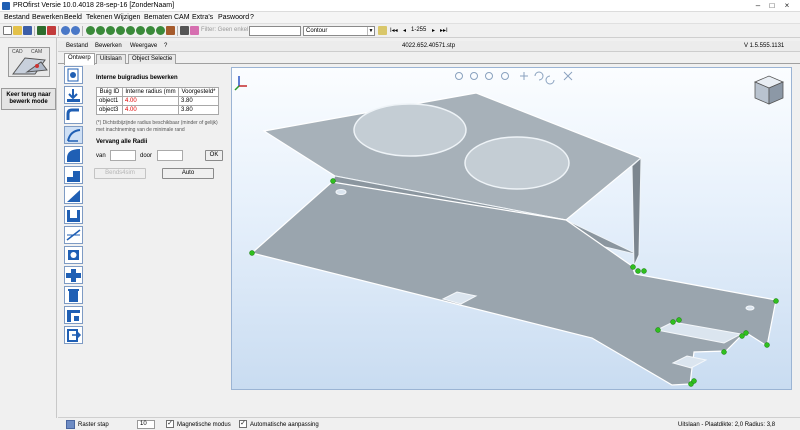 This screenshot has height=430, width=800. I want to click on auto-fit-checkbox: ✓, so click(243, 424).